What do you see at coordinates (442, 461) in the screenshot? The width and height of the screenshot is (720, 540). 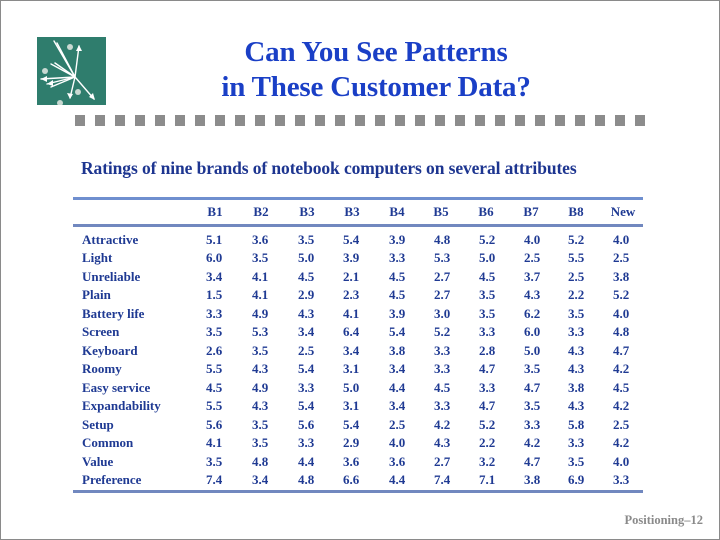 I see `rating-cell: 2.7` at bounding box center [442, 461].